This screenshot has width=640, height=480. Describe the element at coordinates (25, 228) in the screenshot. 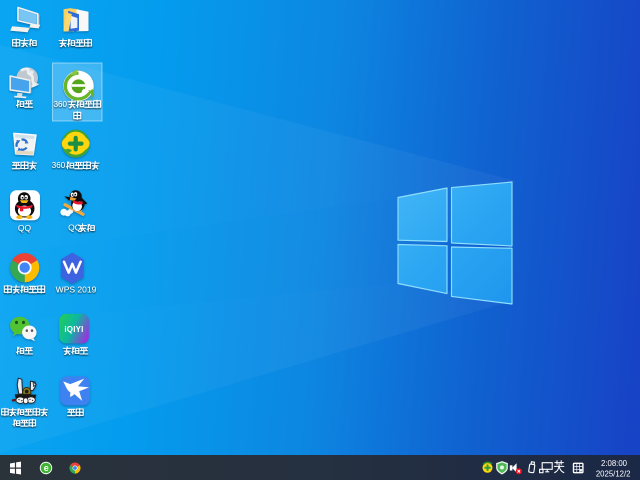

I see `svg-text: QQ` at that location.